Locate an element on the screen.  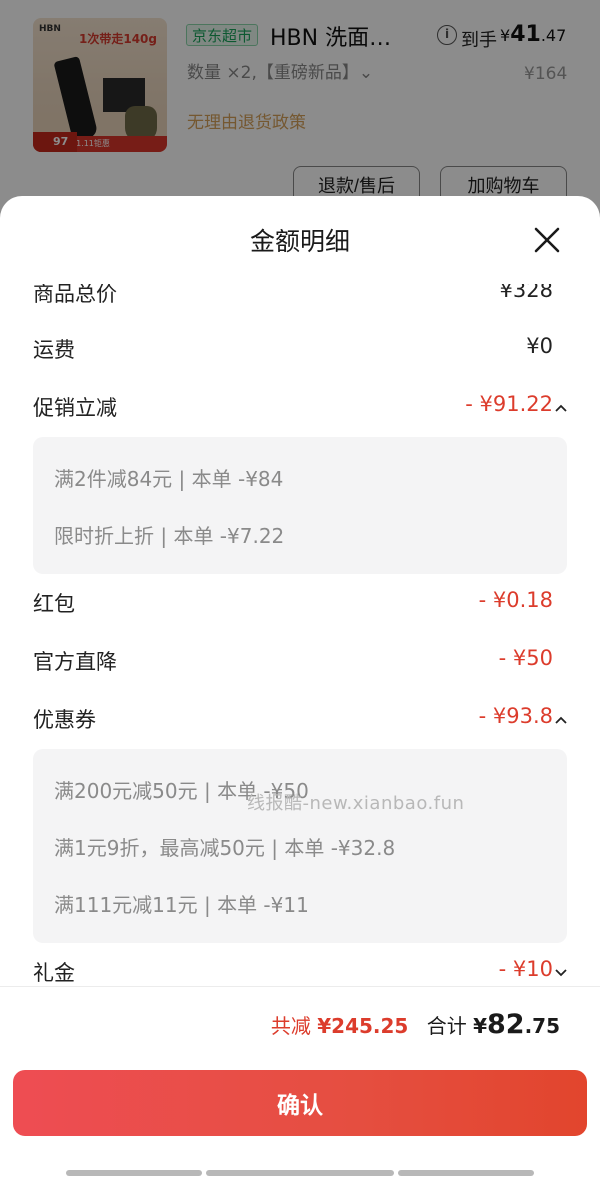
total-summary: 共减 ¥245.25 合计 ¥82.75 is located at coordinates (415, 1024).